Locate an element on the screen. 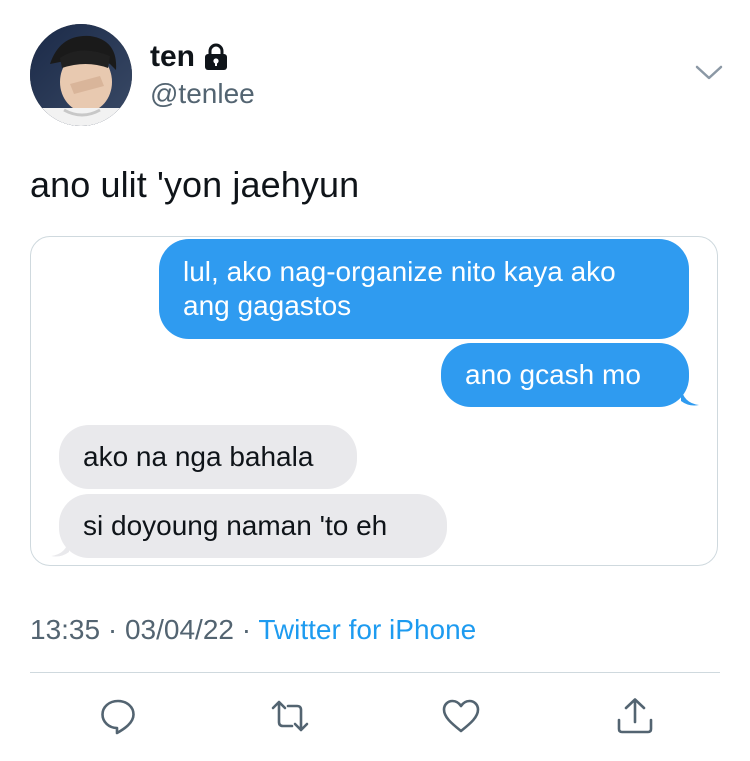 Image resolution: width=750 pixels, height=761 pixels. message-bubble-received: ako na nga bahala is located at coordinates (208, 457).